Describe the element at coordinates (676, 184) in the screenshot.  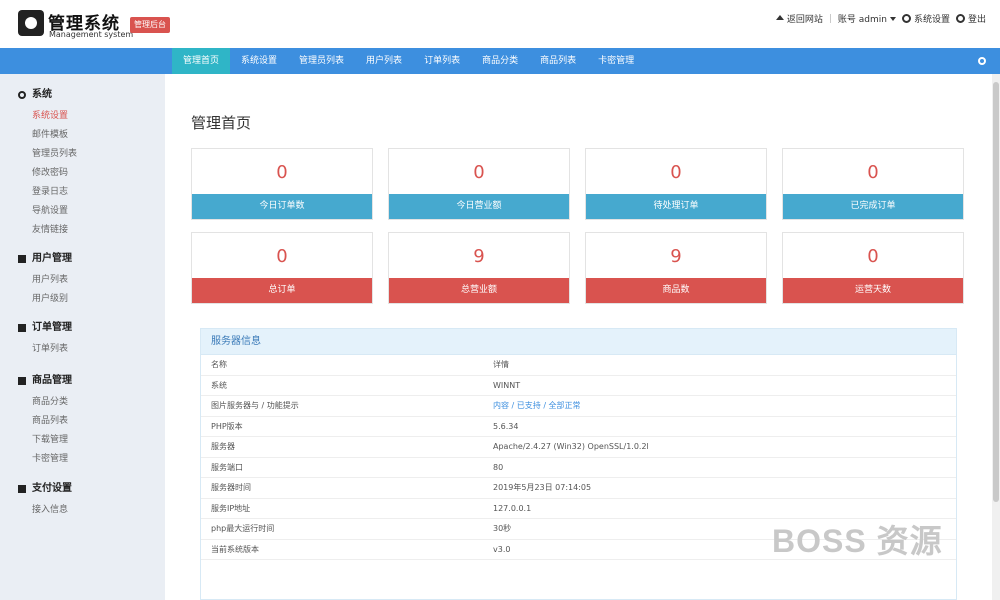
I see `stat-card: 0 待处理订单` at that location.